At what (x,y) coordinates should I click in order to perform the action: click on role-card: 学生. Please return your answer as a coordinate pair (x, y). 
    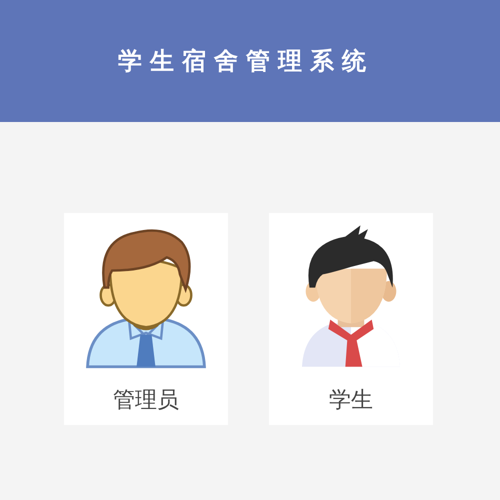
    Looking at the image, I should click on (351, 319).